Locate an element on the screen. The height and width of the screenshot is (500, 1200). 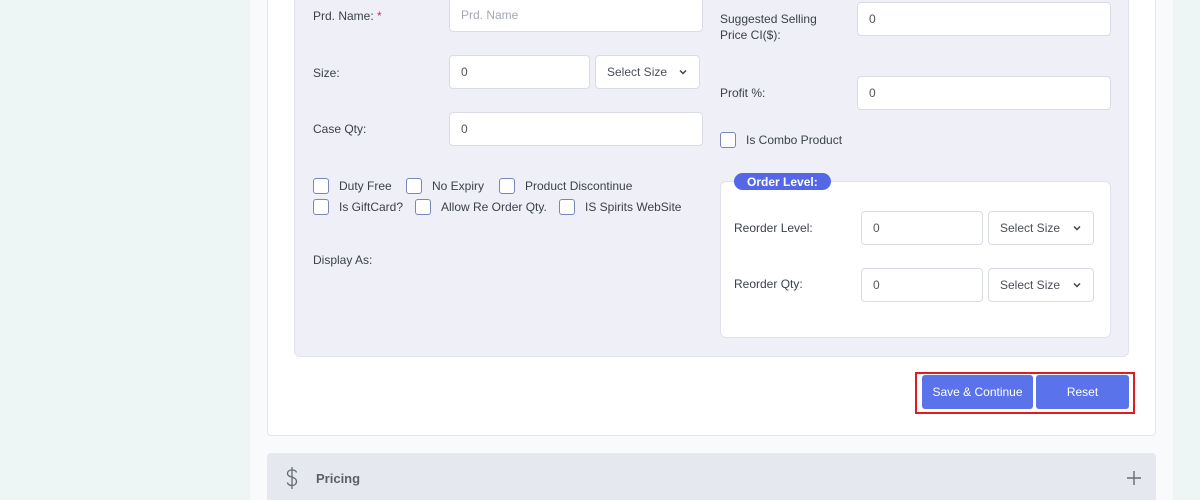
display-as-label: Display As: is located at coordinates (343, 260).